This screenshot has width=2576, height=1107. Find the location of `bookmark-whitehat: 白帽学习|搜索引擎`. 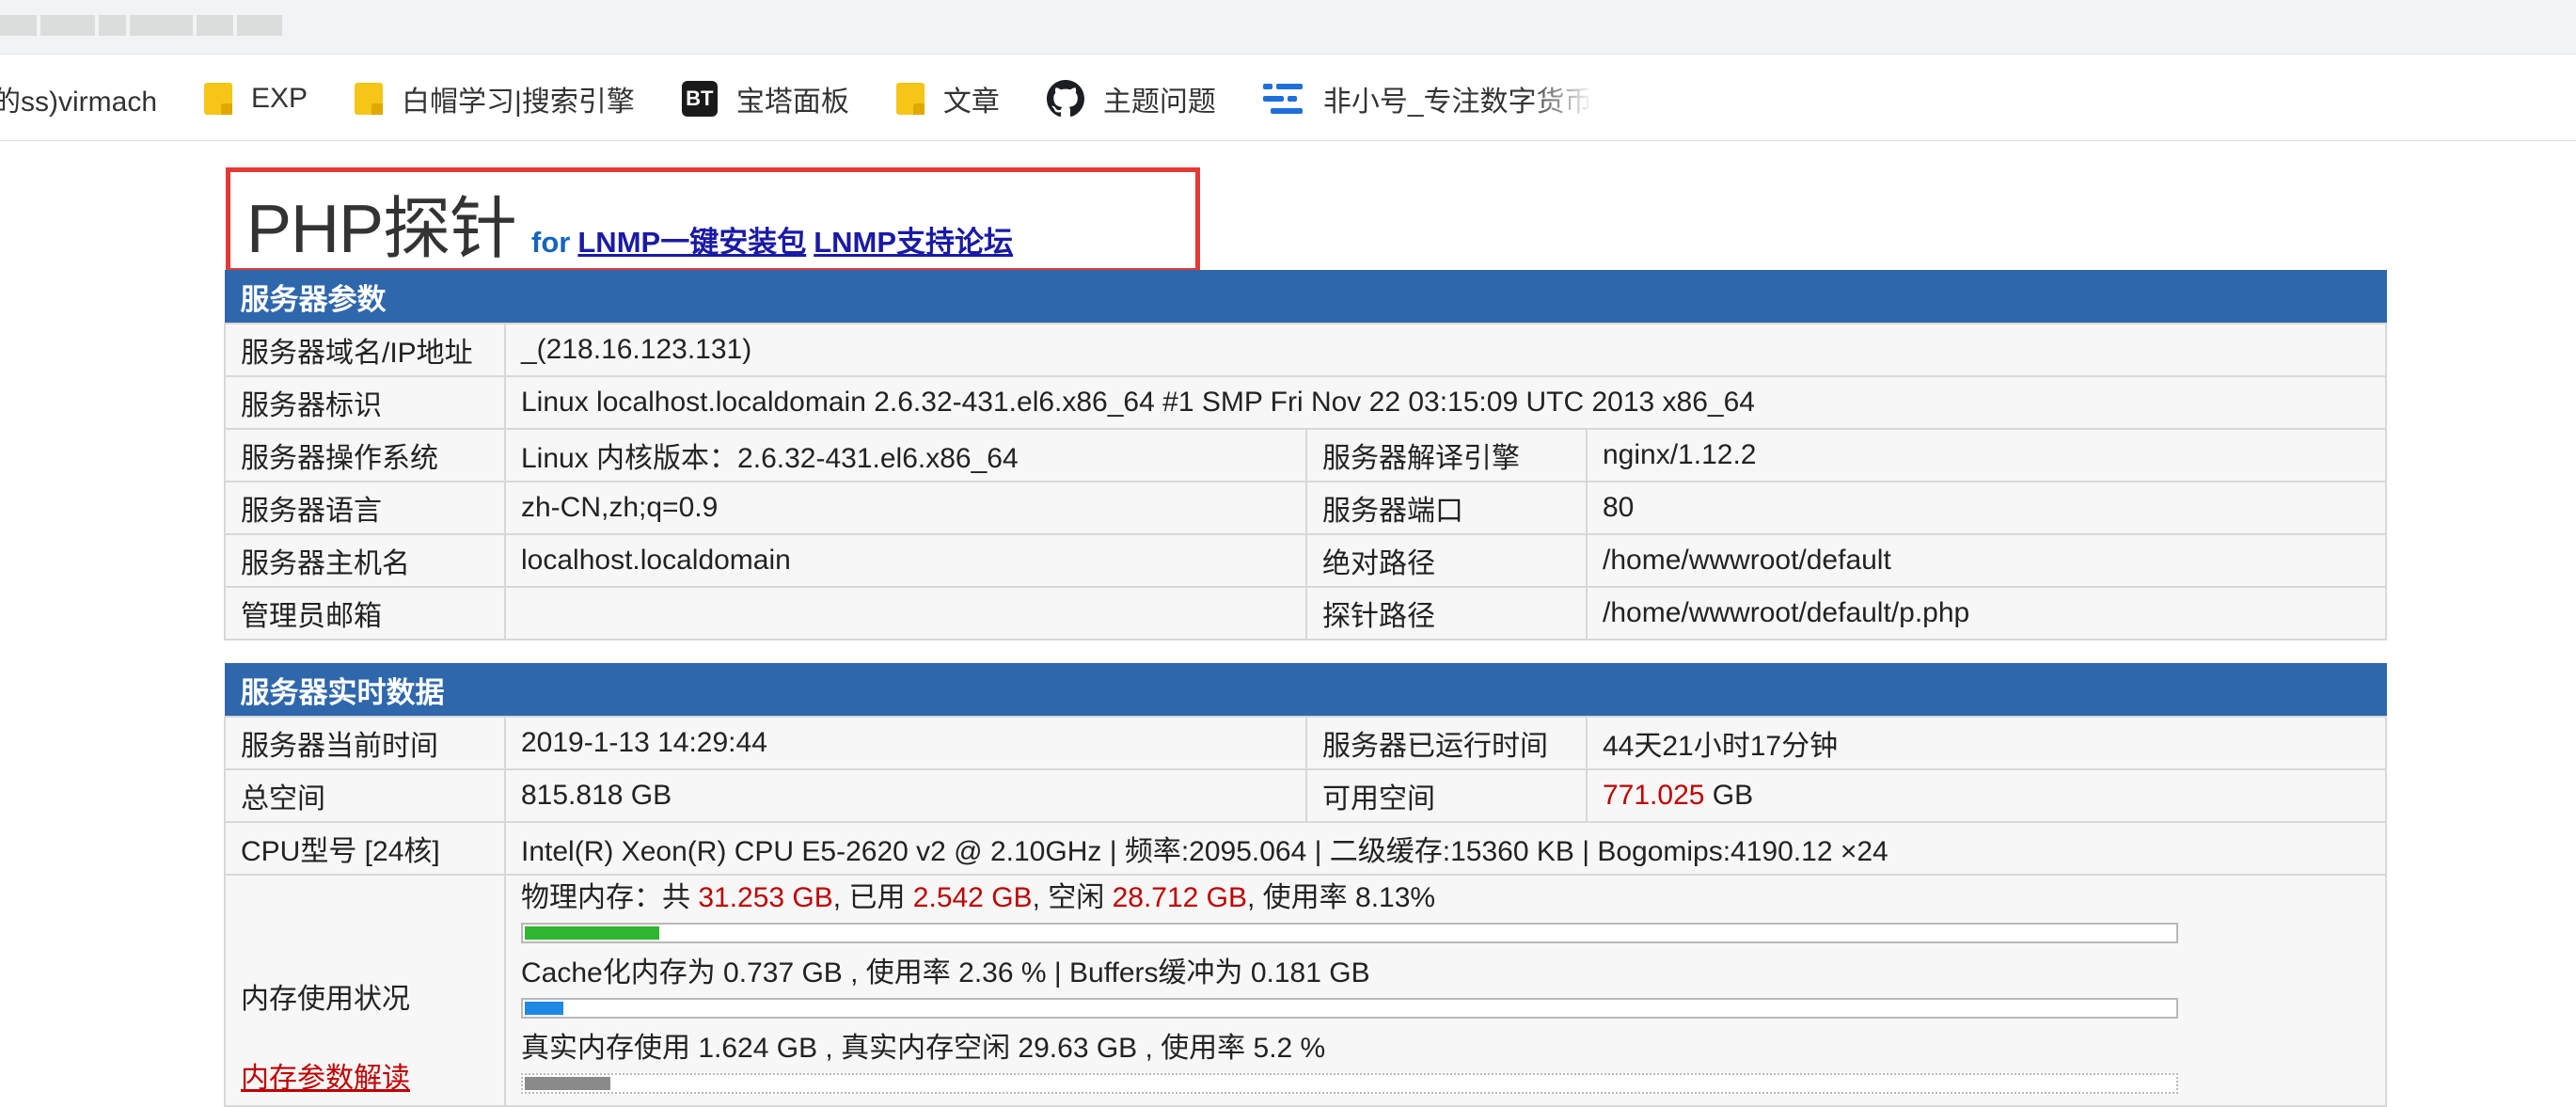

bookmark-whitehat: 白帽学习|搜索引擎 is located at coordinates (495, 98).